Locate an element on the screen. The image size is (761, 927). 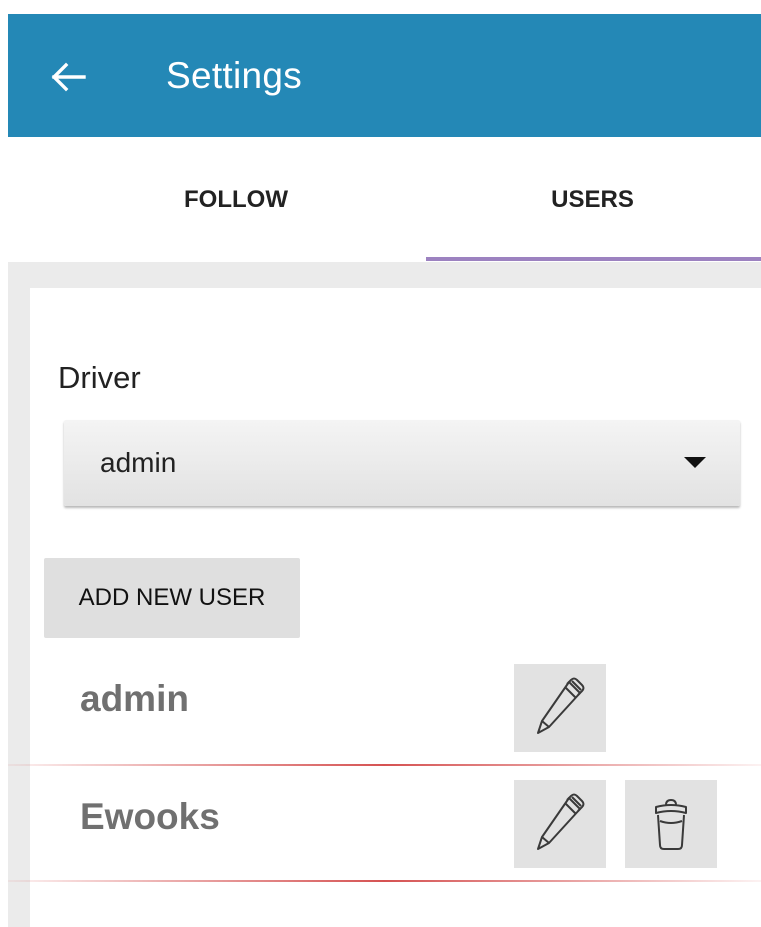
arrow-left-icon is located at coordinates (68, 77).